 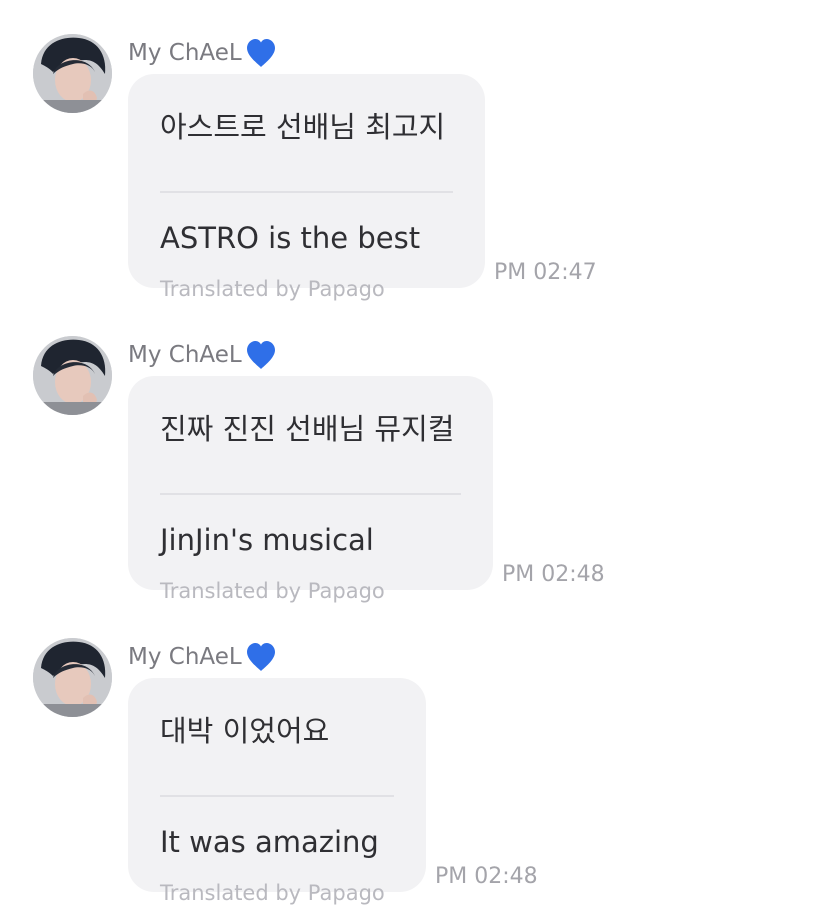 What do you see at coordinates (245, 731) in the screenshot?
I see `original-text: 대박 이었어요` at bounding box center [245, 731].